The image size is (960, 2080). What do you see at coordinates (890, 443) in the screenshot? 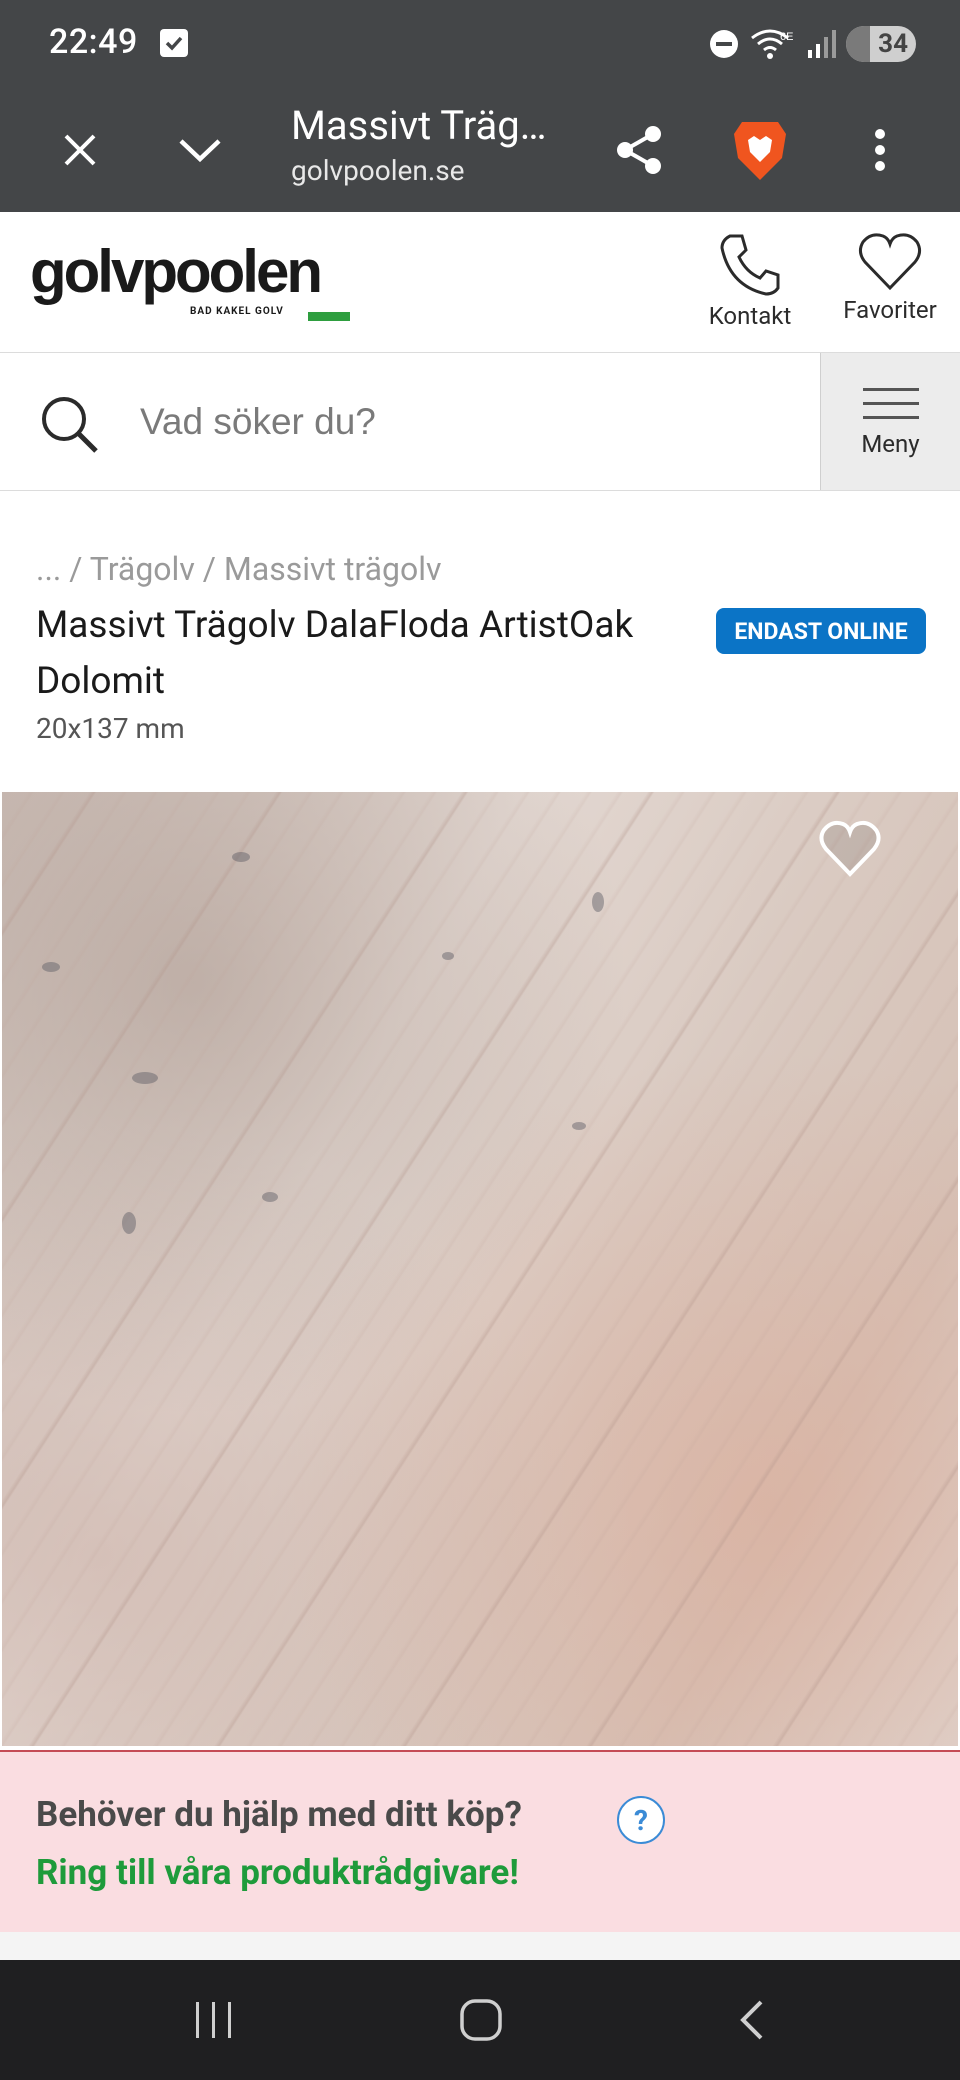
I see `menu-label: Meny` at bounding box center [890, 443].